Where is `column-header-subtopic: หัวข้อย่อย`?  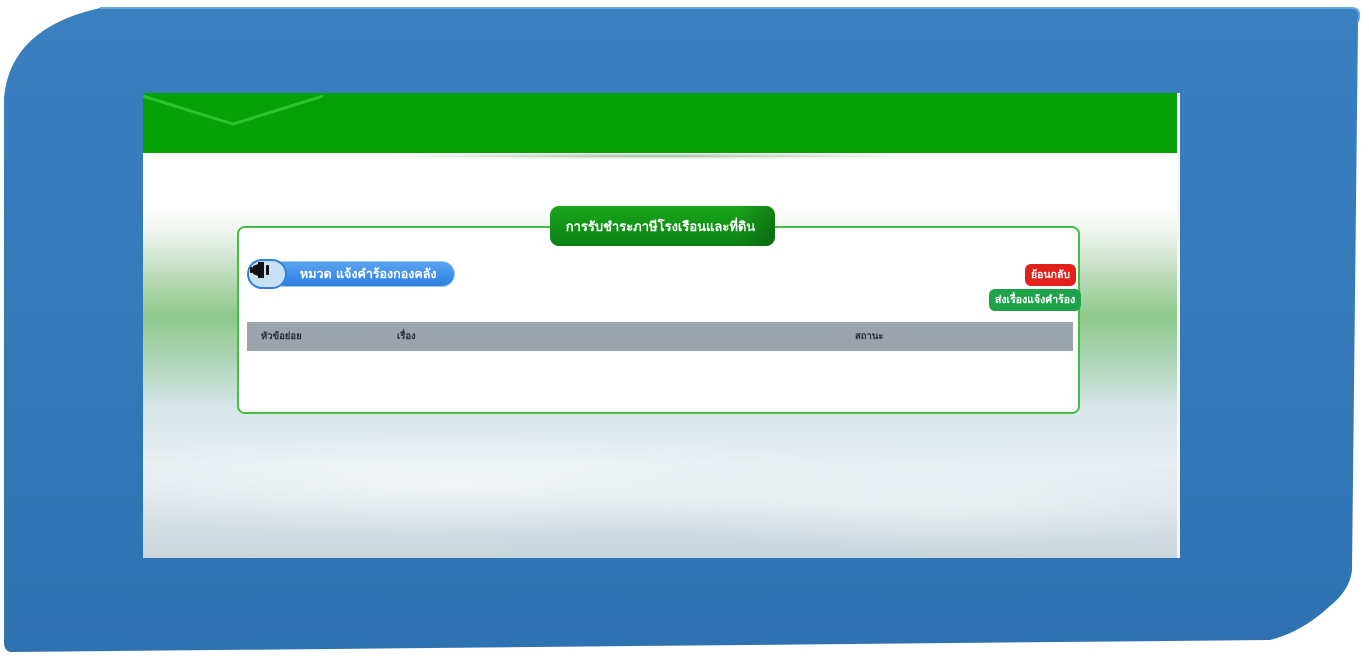
column-header-subtopic: หัวข้อย่อย is located at coordinates (281, 336).